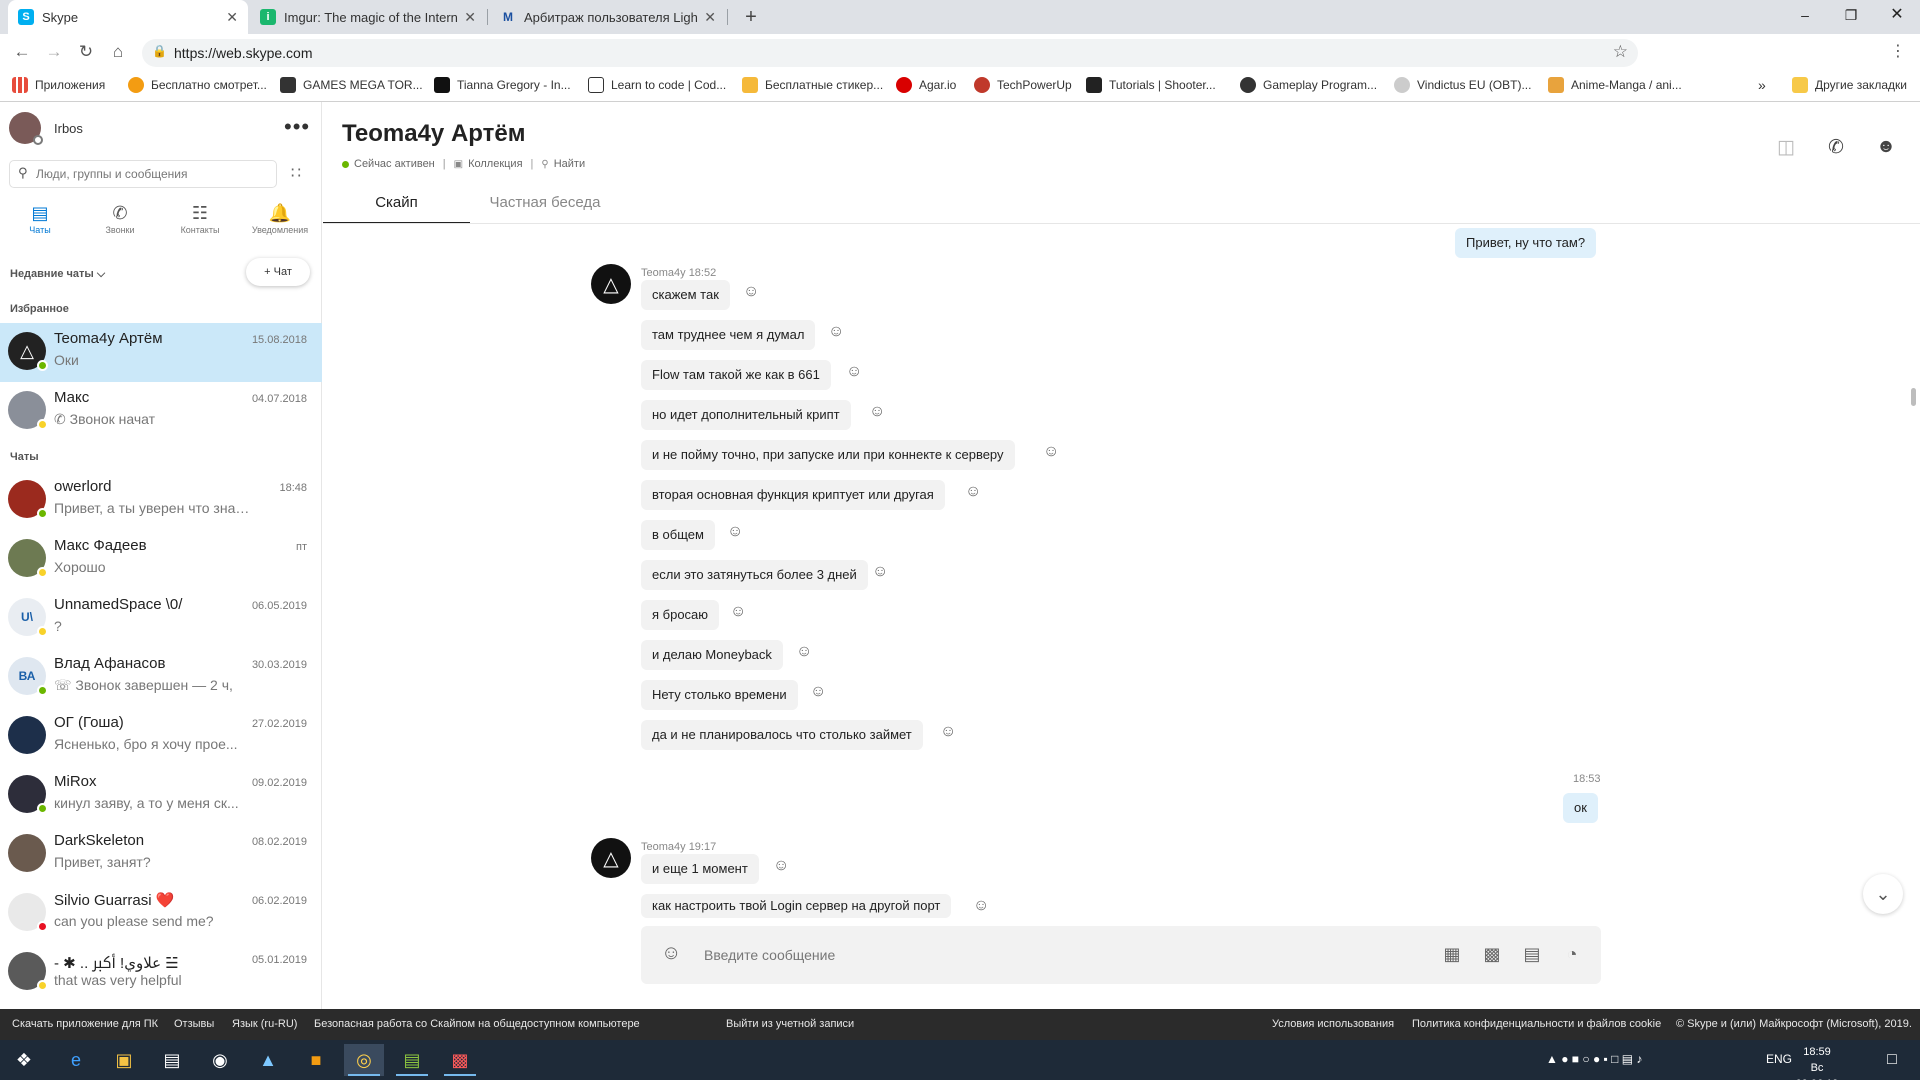  What do you see at coordinates (1886, 147) in the screenshot?
I see `add-people-icon: ☻` at bounding box center [1886, 147].